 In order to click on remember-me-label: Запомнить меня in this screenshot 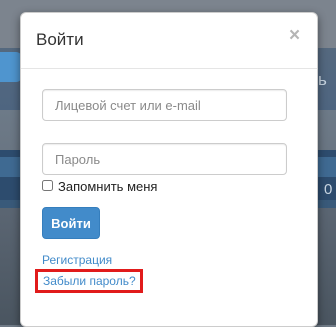, I will do `click(108, 186)`.